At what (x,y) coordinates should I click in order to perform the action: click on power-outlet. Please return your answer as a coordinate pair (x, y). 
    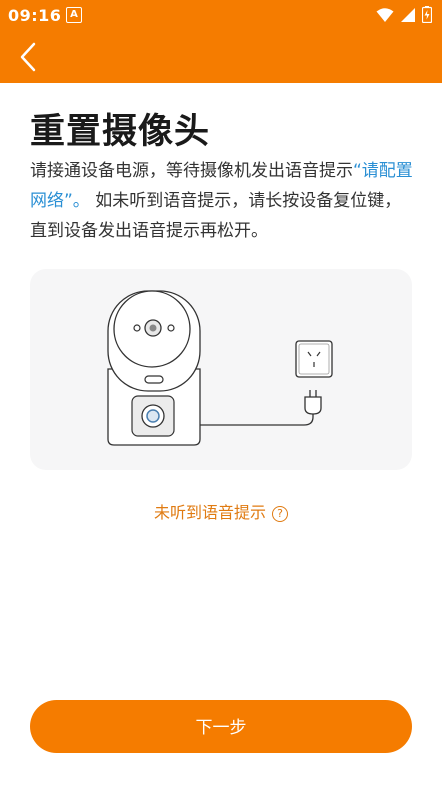
    Looking at the image, I should click on (314, 359).